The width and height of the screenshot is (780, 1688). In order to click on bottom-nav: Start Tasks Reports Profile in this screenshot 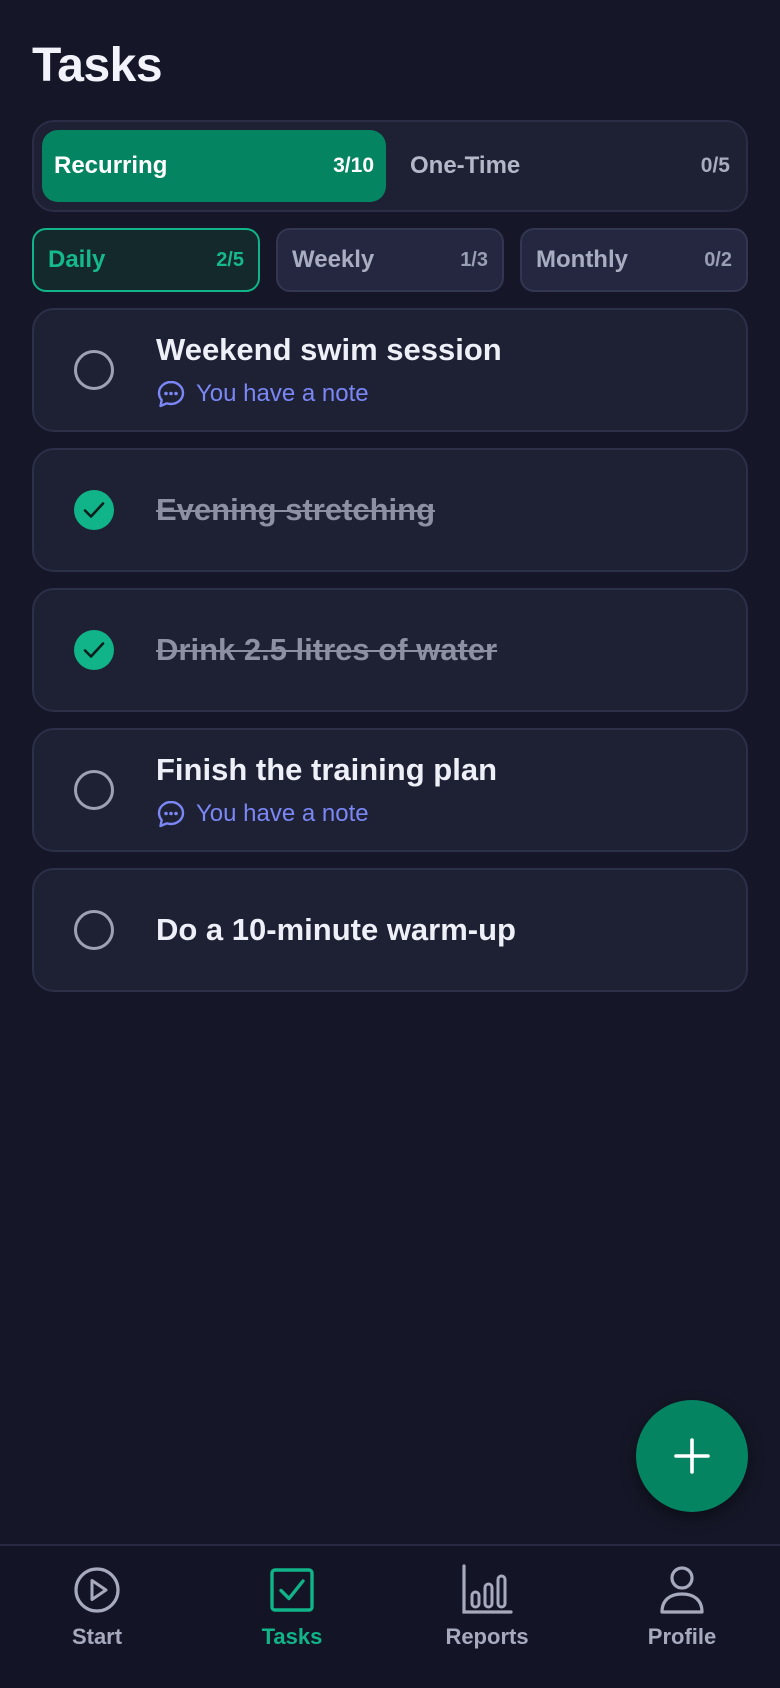, I will do `click(390, 1616)`.